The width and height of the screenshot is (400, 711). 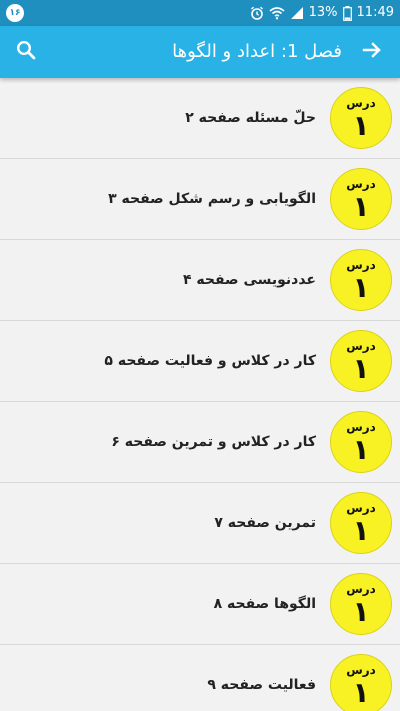 I want to click on lesson-title: الگویابی و رسم شکل صفحه ۳, so click(x=212, y=199).